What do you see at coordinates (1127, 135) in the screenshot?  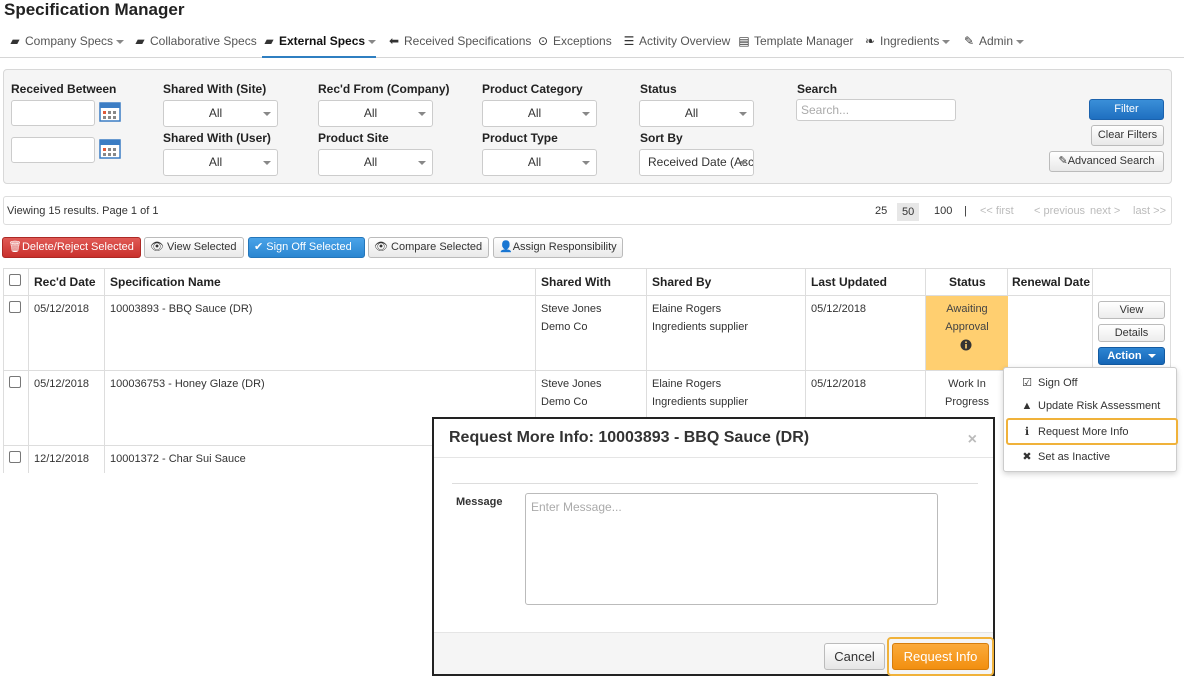 I see `clear-filters-button: Clear Filters` at bounding box center [1127, 135].